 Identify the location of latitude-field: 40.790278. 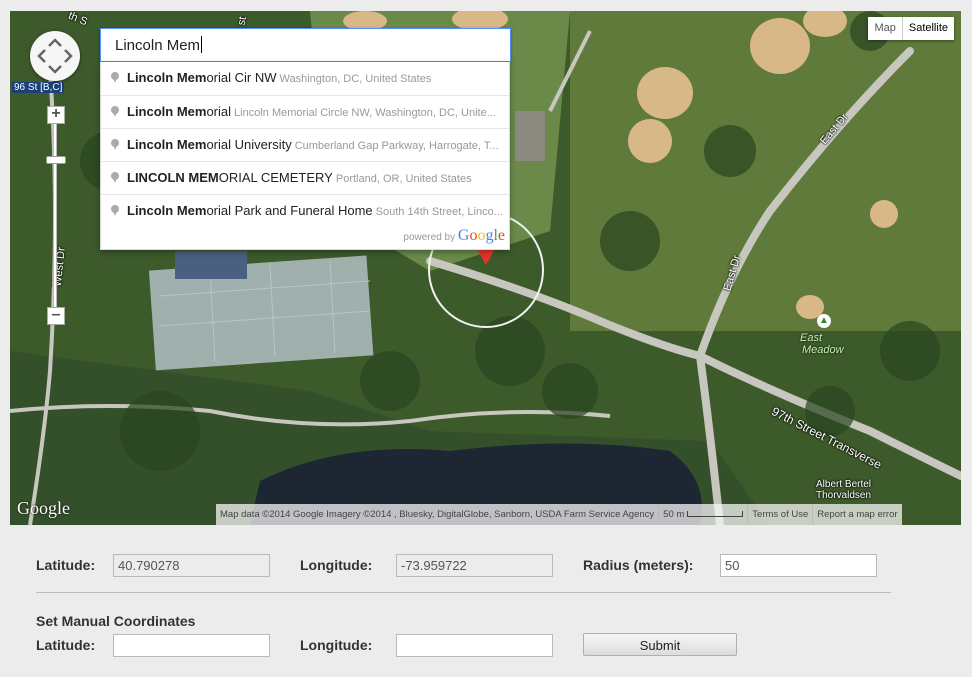
(191, 565).